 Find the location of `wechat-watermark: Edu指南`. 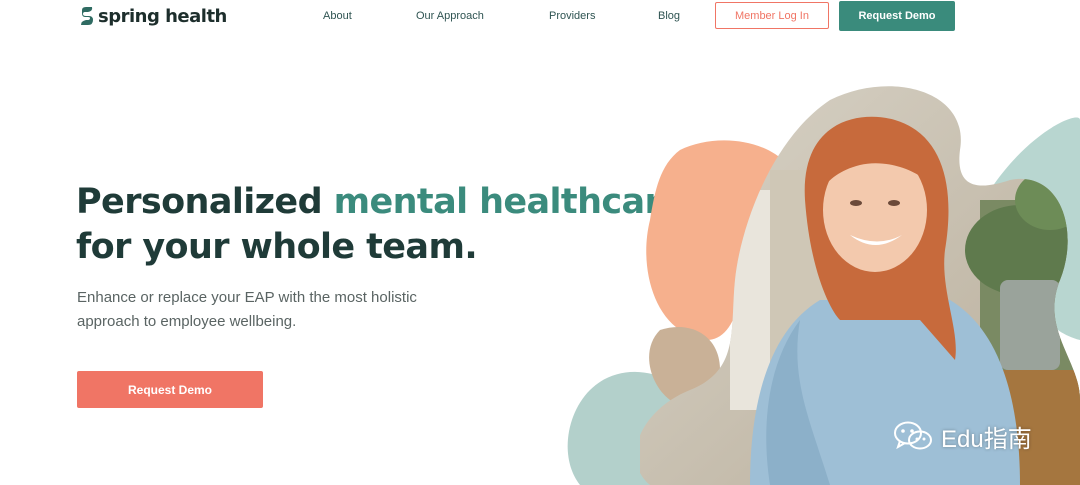

wechat-watermark: Edu指南 is located at coordinates (962, 436).